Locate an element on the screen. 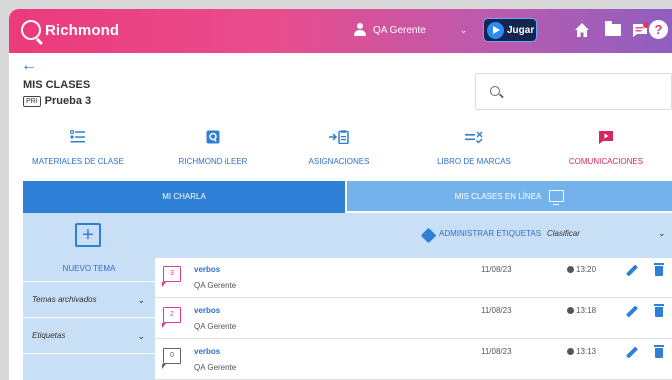 The image size is (672, 380). tags-label: Etiquetas is located at coordinates (49, 335).